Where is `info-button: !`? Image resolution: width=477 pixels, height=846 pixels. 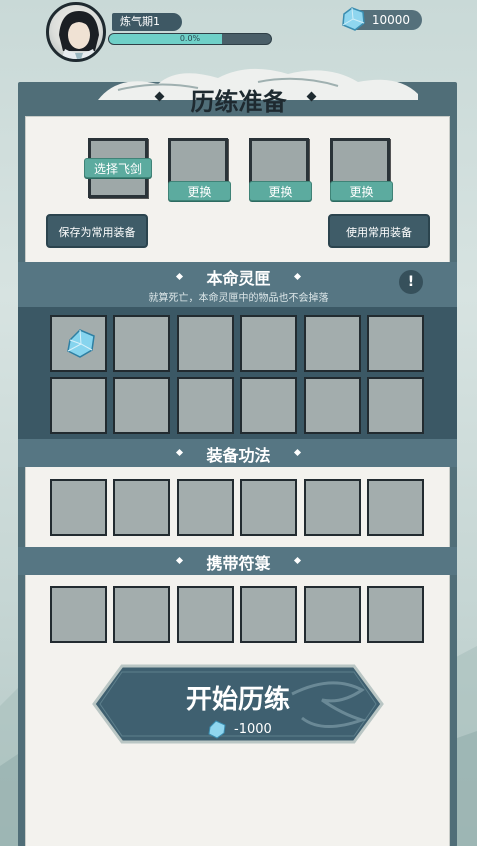
info-button: ! is located at coordinates (411, 282).